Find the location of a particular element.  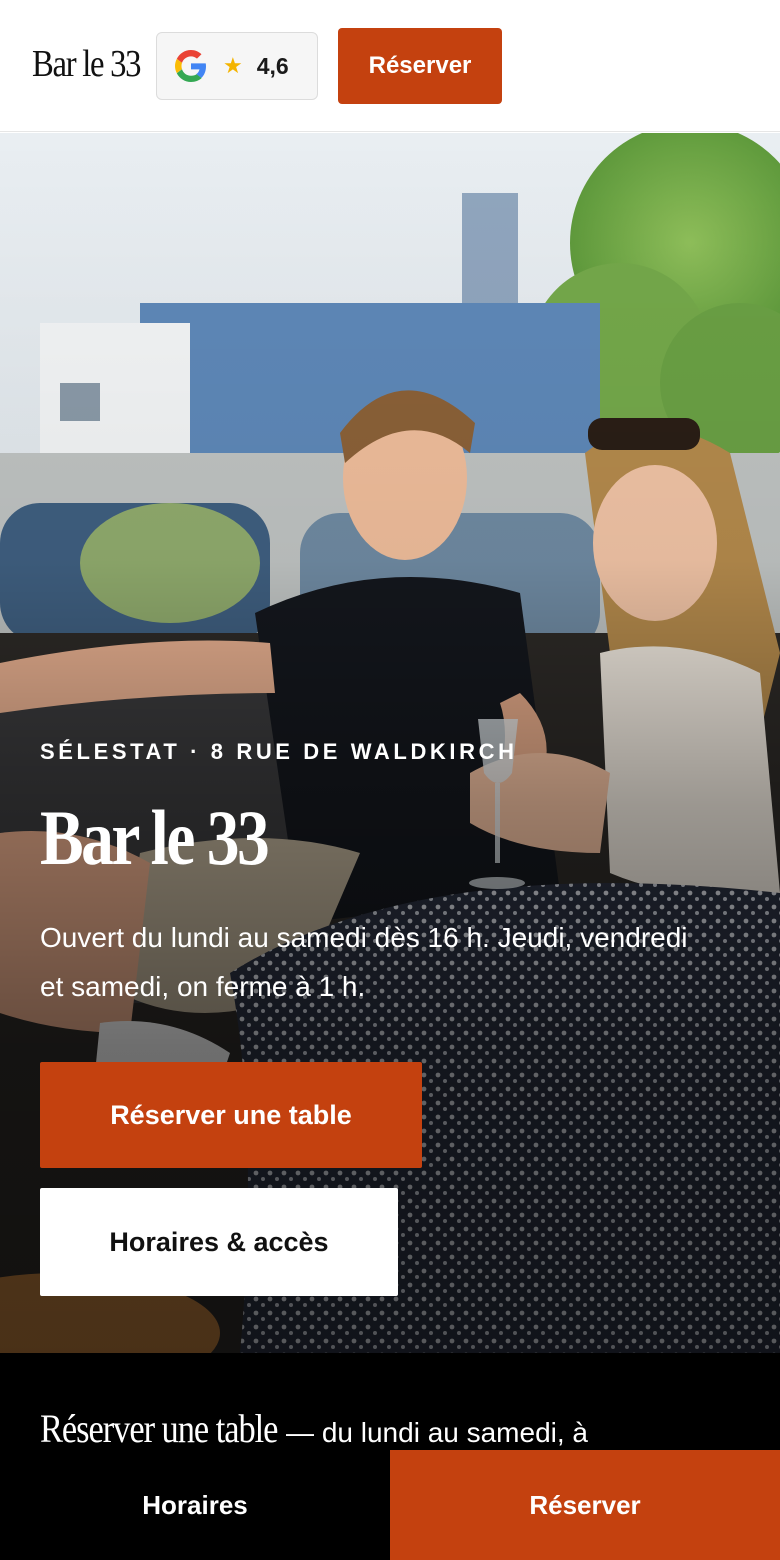

hero-title: Bar le 33 is located at coordinates (155, 837).